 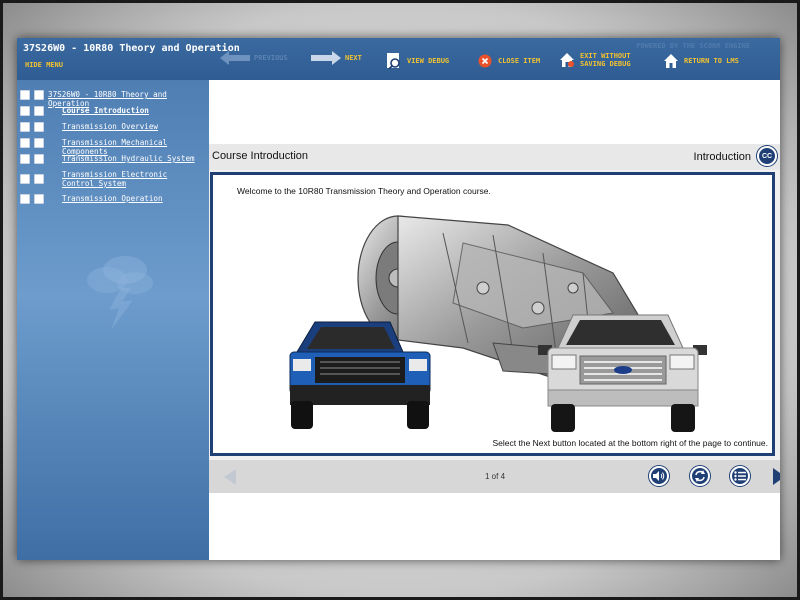 I want to click on next-label: NEXT, so click(x=353, y=58).